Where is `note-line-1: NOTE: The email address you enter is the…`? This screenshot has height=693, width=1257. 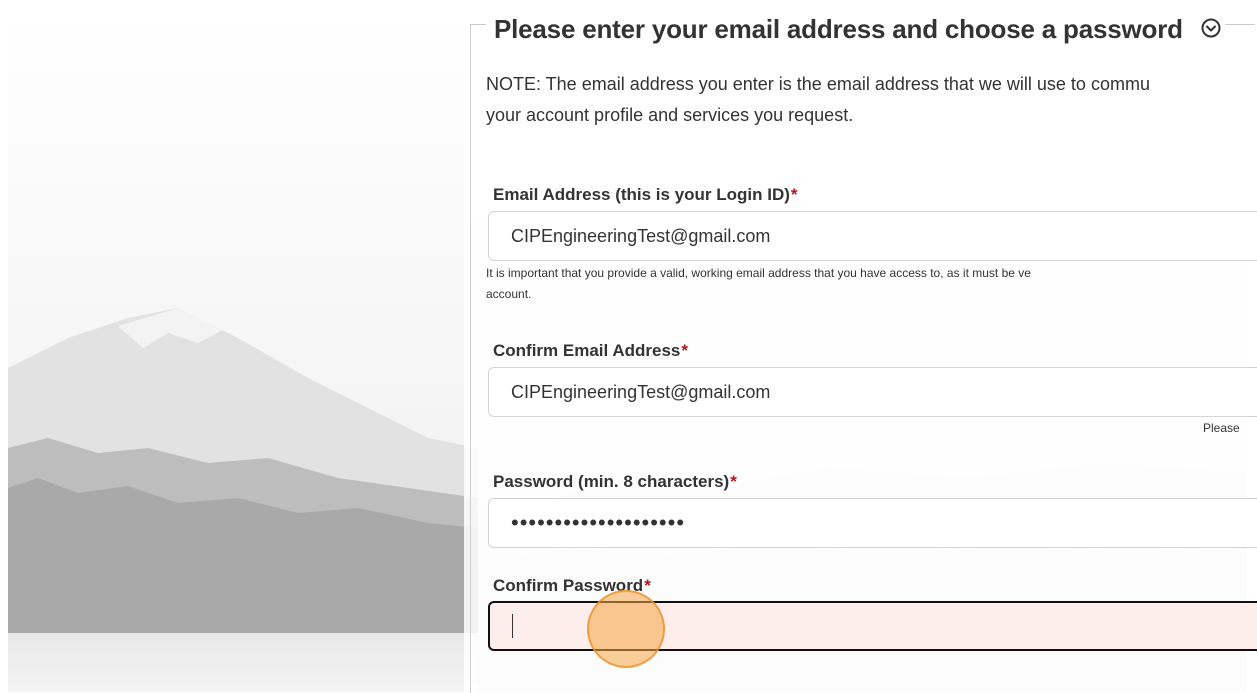
note-line-1: NOTE: The email address you enter is the… is located at coordinates (818, 84).